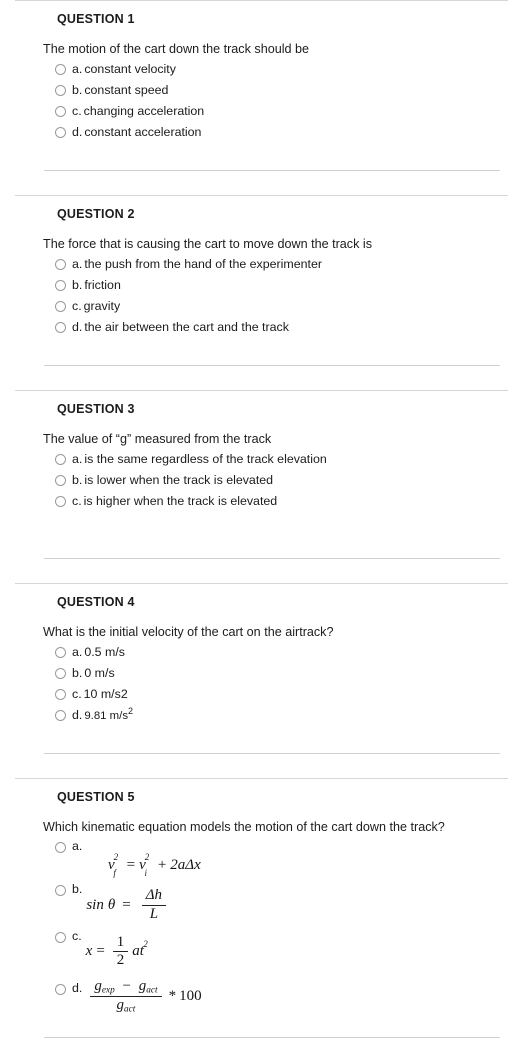 This screenshot has height=1058, width=508. What do you see at coordinates (96, 797) in the screenshot?
I see `question-header-5: QUESTION 5` at bounding box center [96, 797].